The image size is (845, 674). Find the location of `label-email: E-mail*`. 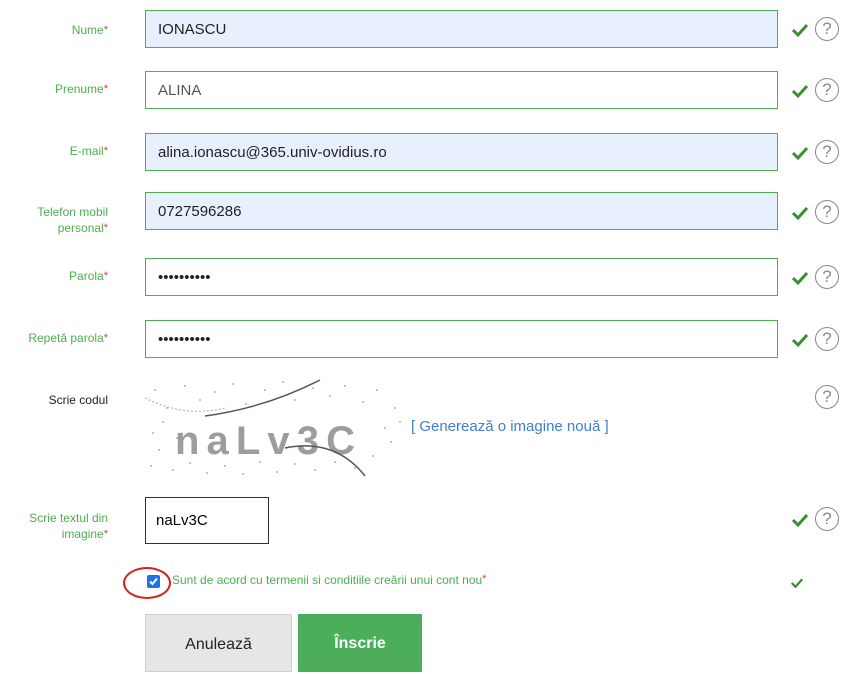

label-email: E-mail* is located at coordinates (88, 151).